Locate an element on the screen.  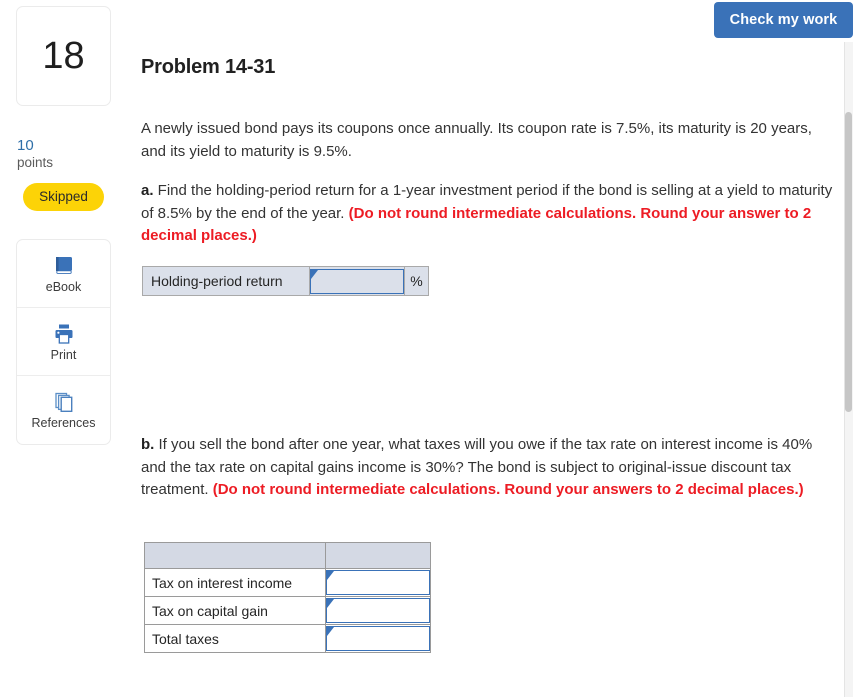
table-row: Tax on interest income is located at coordinates (287, 582).